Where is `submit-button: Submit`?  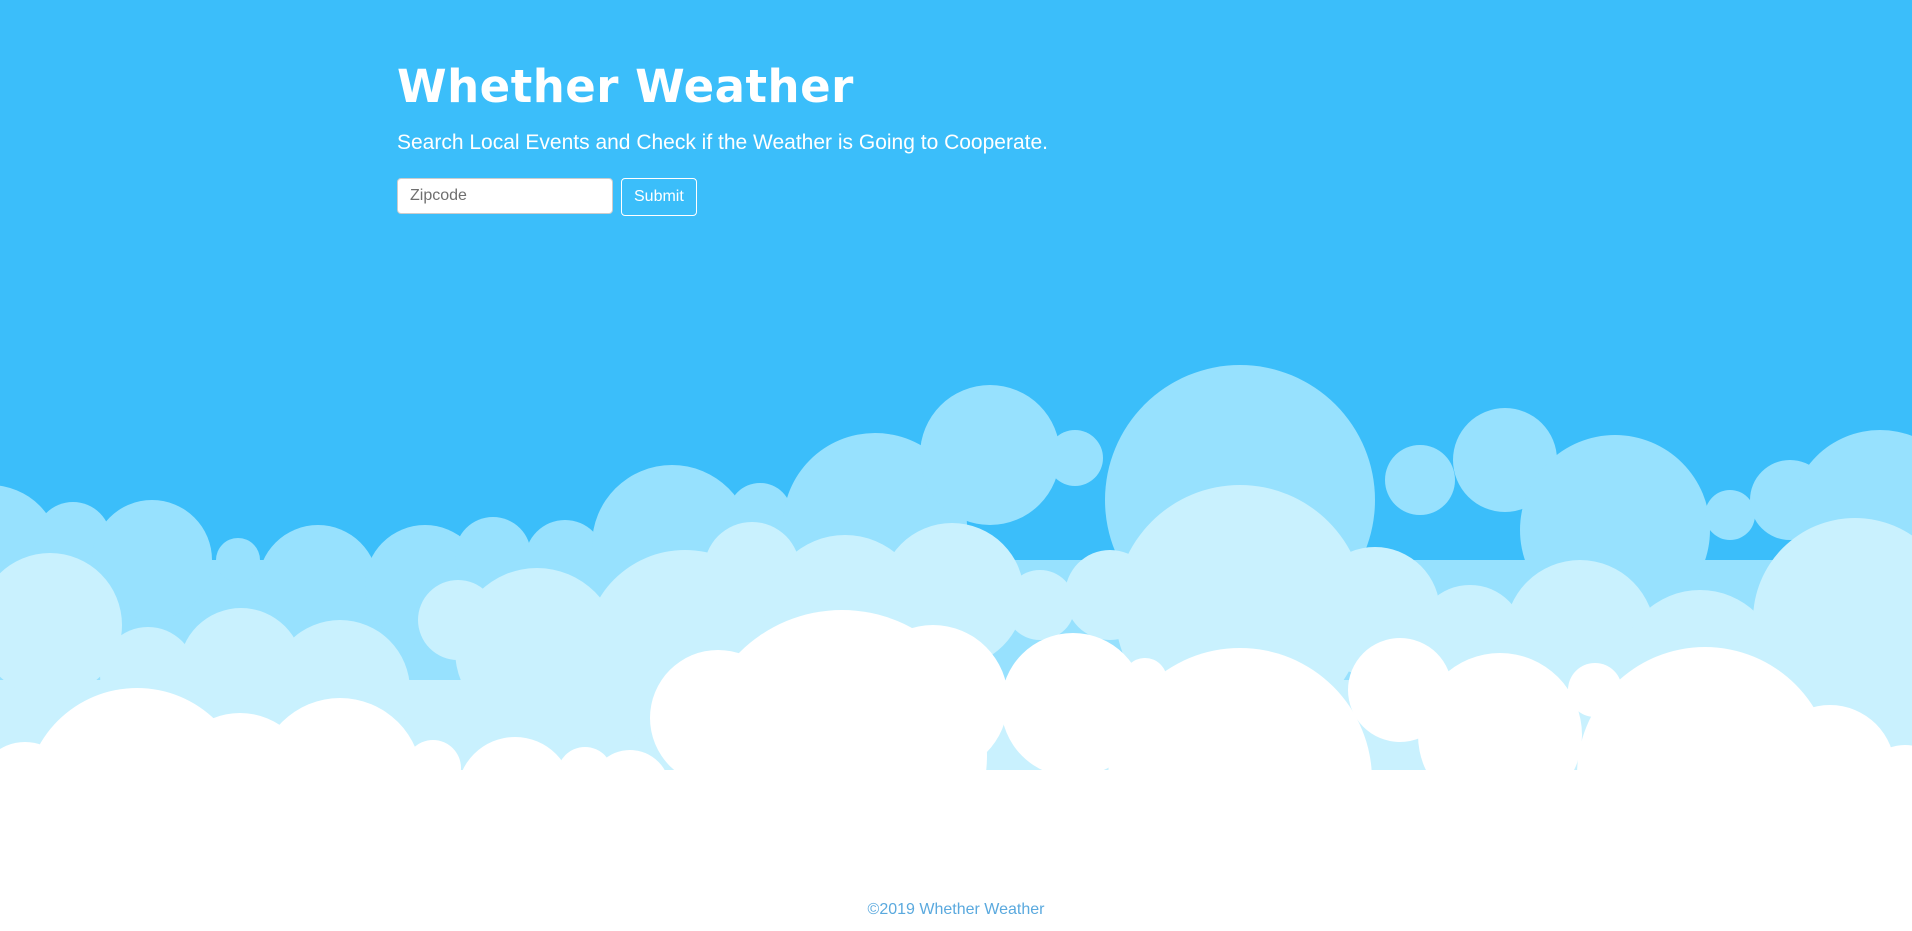
submit-button: Submit is located at coordinates (659, 197).